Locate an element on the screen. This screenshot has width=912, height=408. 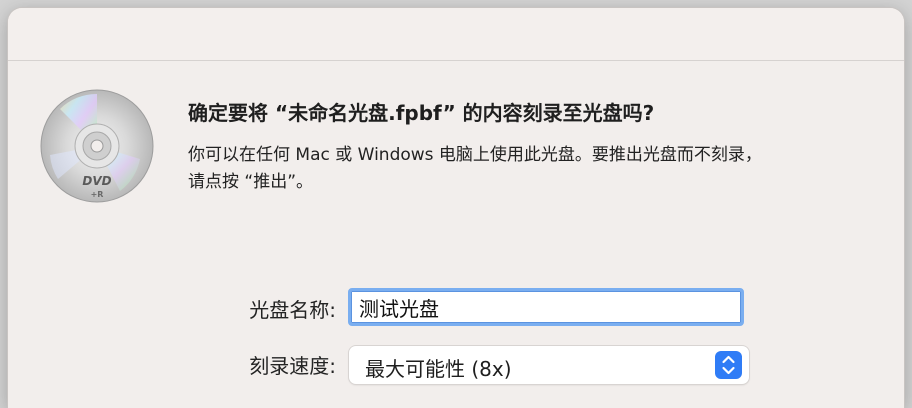
disc-name-input is located at coordinates (546, 307).